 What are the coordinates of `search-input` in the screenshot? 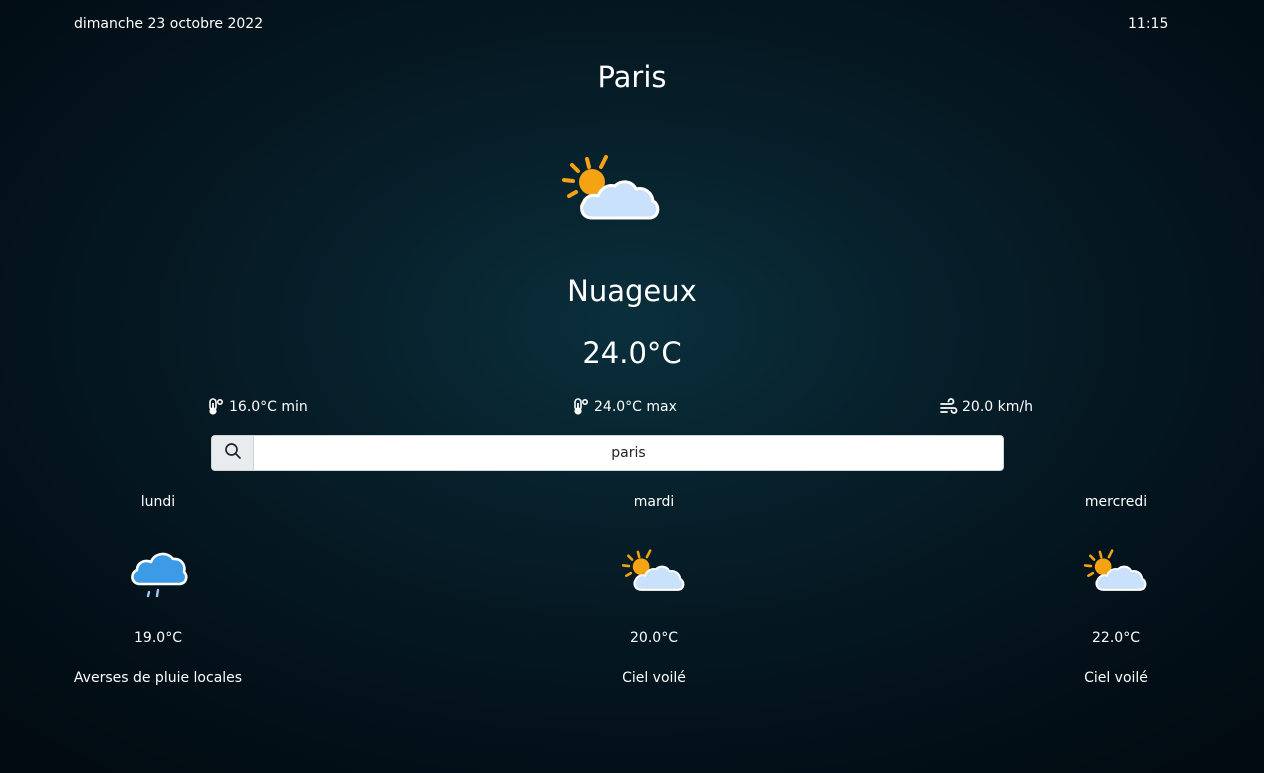 It's located at (628, 453).